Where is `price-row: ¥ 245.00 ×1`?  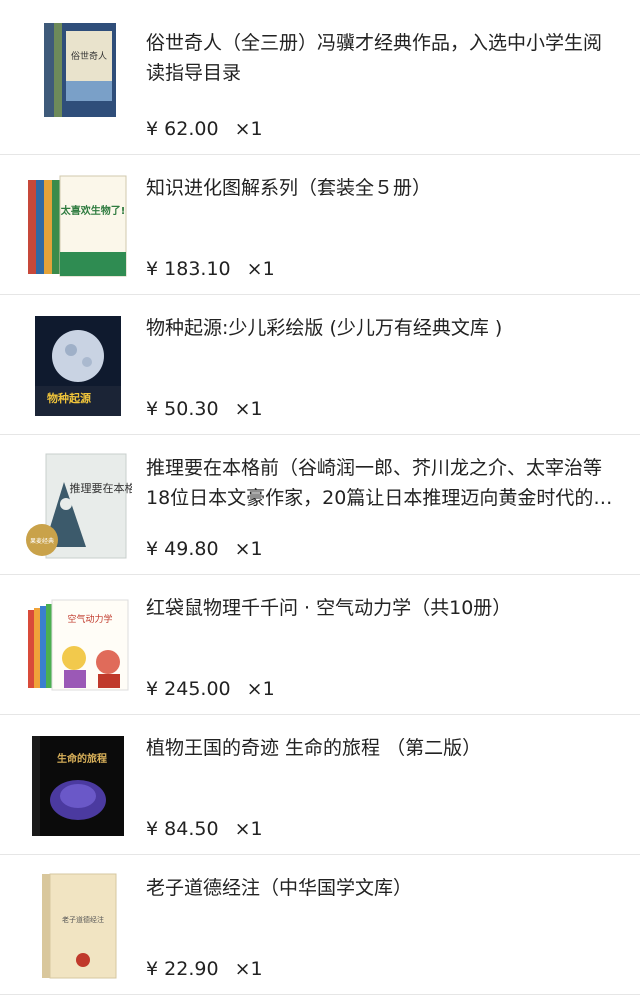 price-row: ¥ 245.00 ×1 is located at coordinates (210, 689).